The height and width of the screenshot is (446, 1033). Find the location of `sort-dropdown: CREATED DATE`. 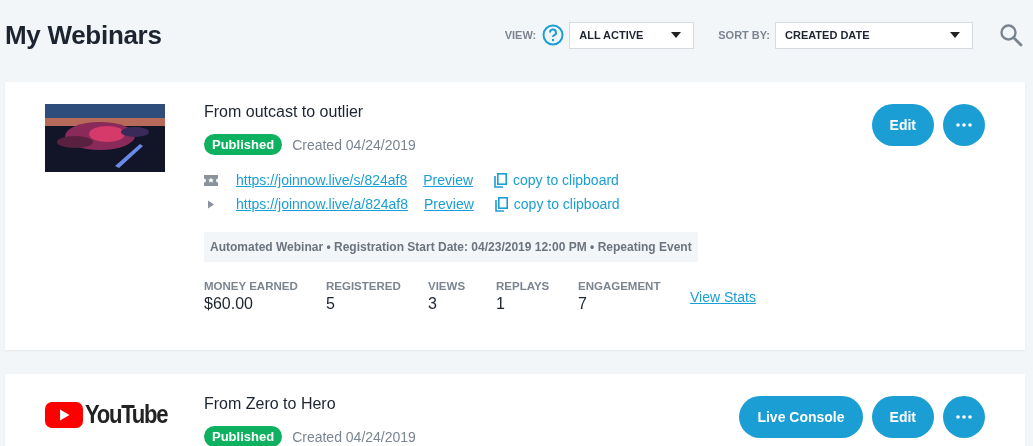

sort-dropdown: CREATED DATE is located at coordinates (874, 35).